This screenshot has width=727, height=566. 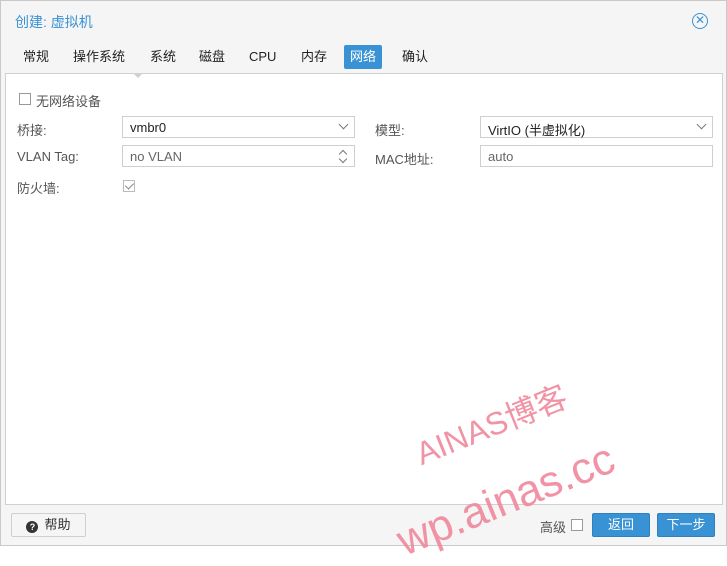 I want to click on tab-bar: 常规 操作系统 系统 磁盘 CPU 内存 网络 确认, so click(x=363, y=57).